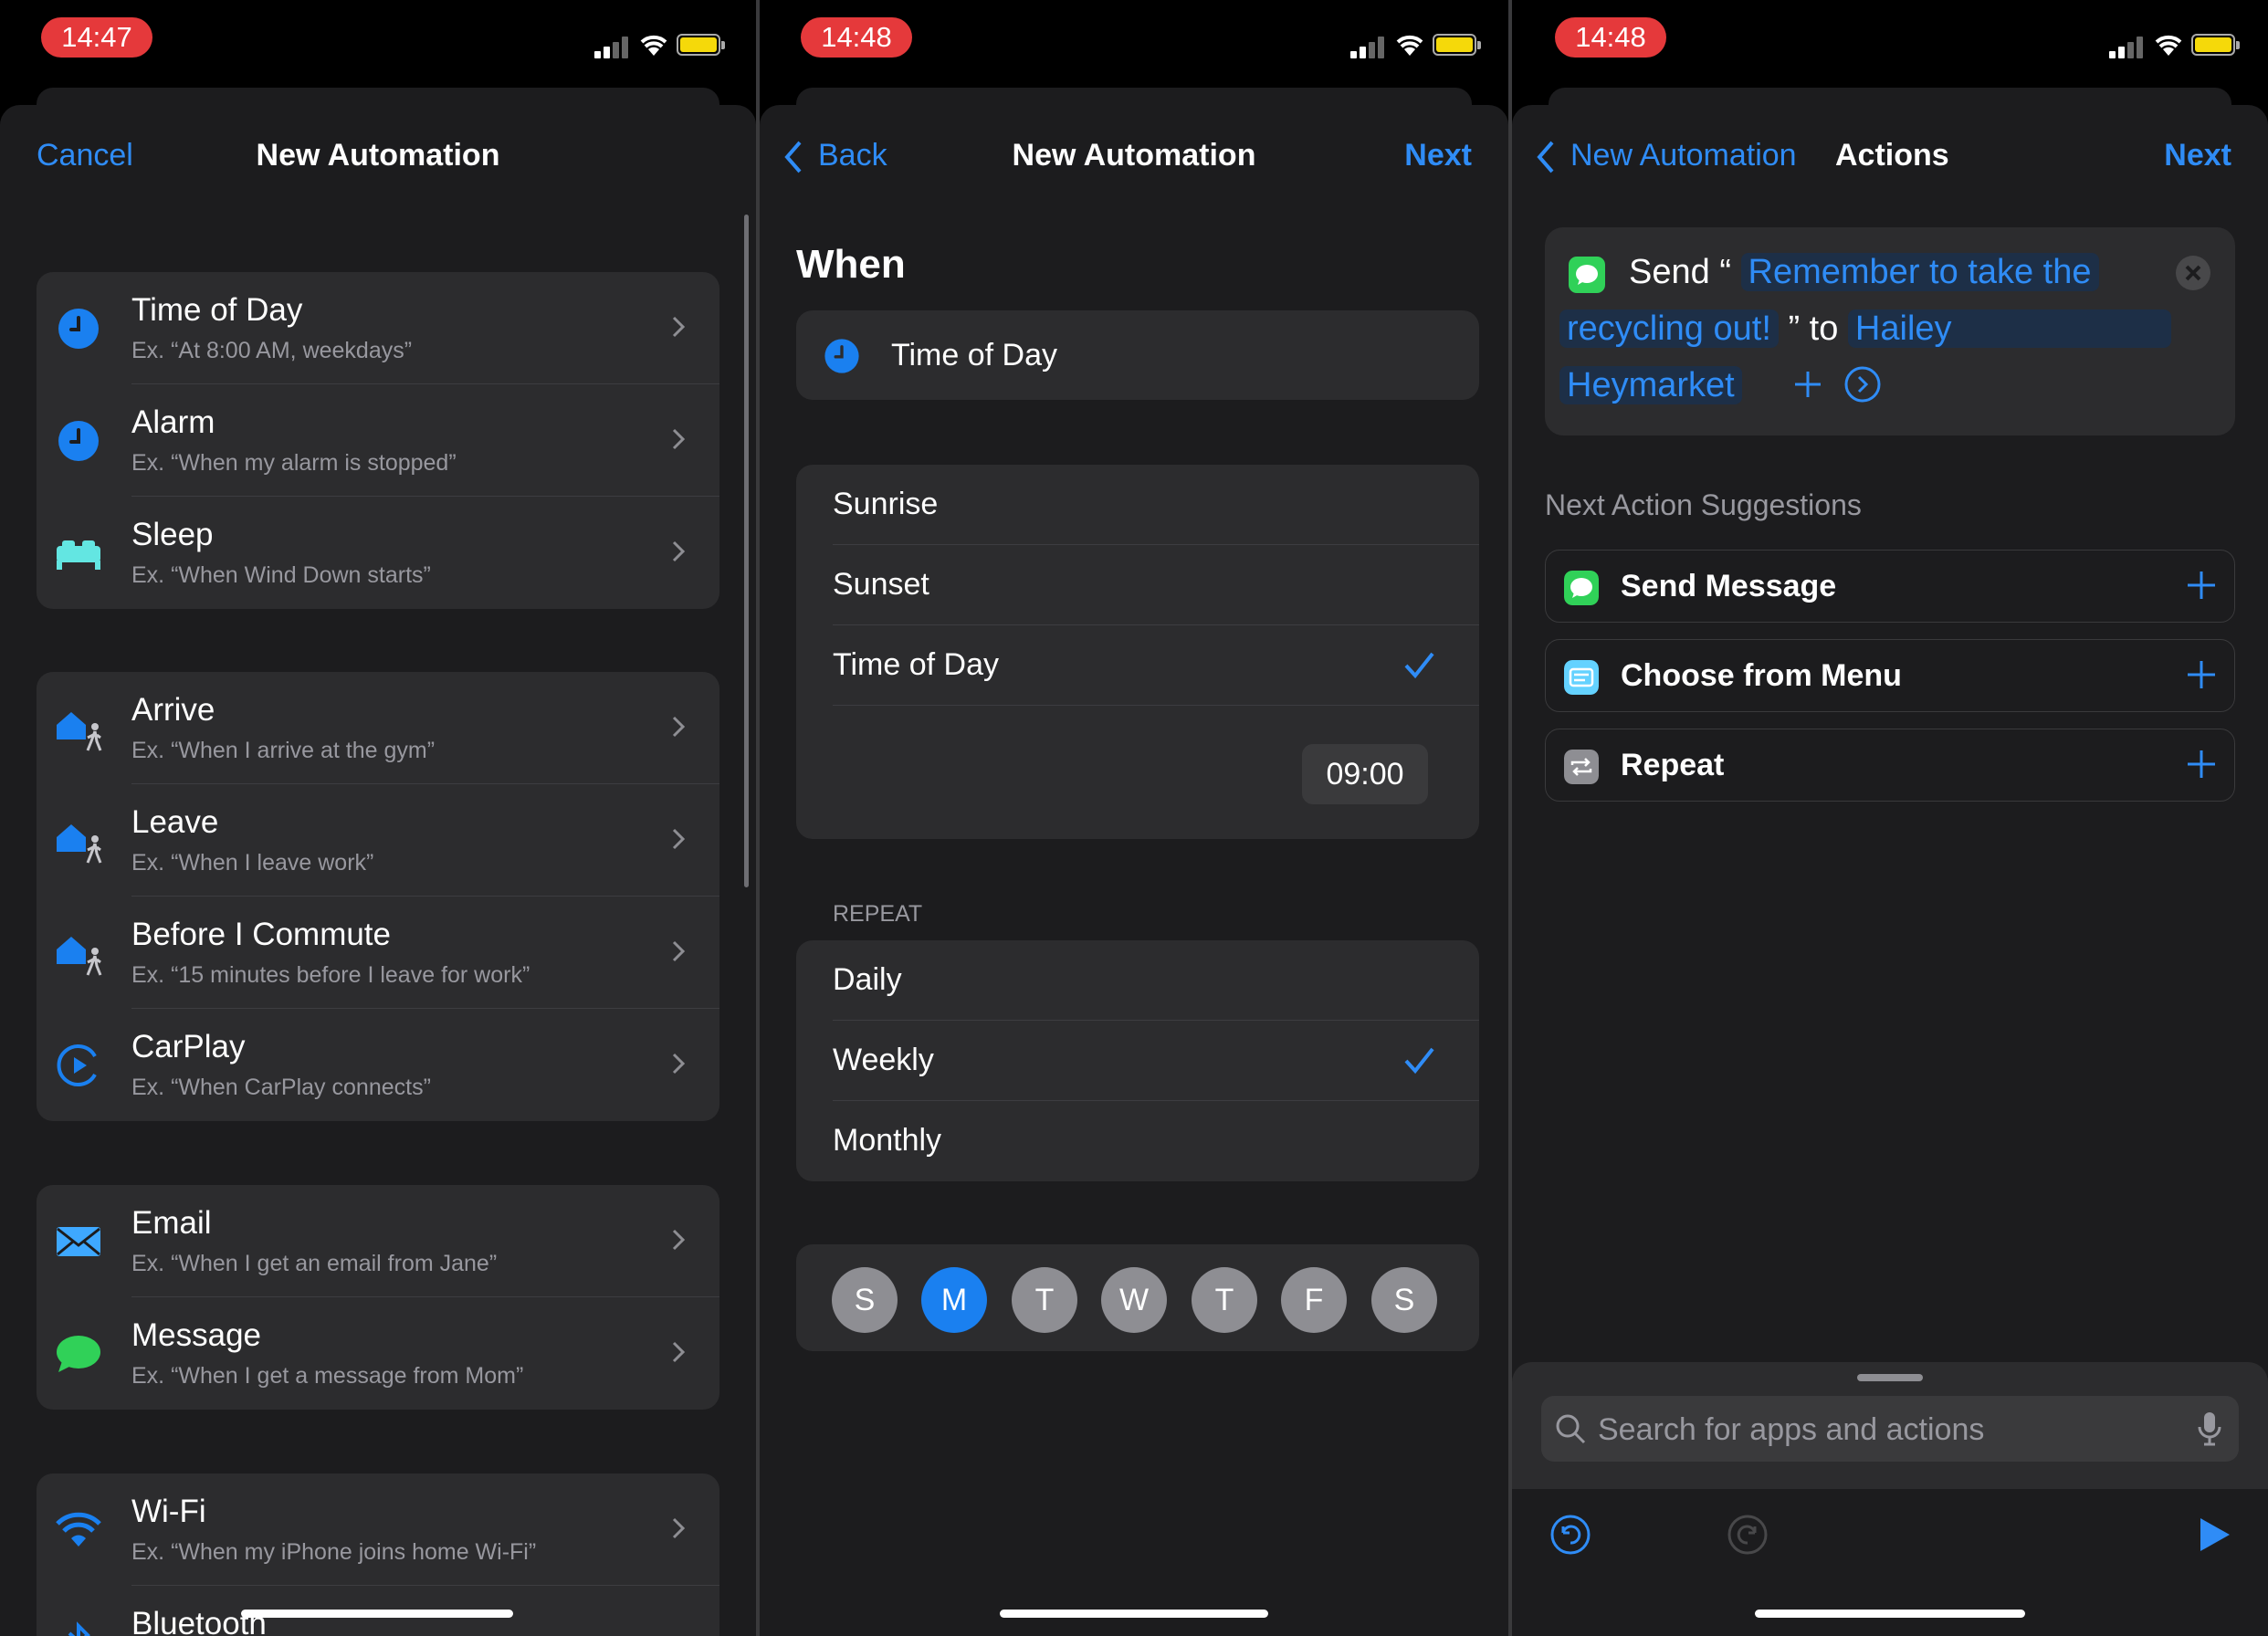 The height and width of the screenshot is (1636, 2268). I want to click on day-friday: F, so click(1314, 1300).